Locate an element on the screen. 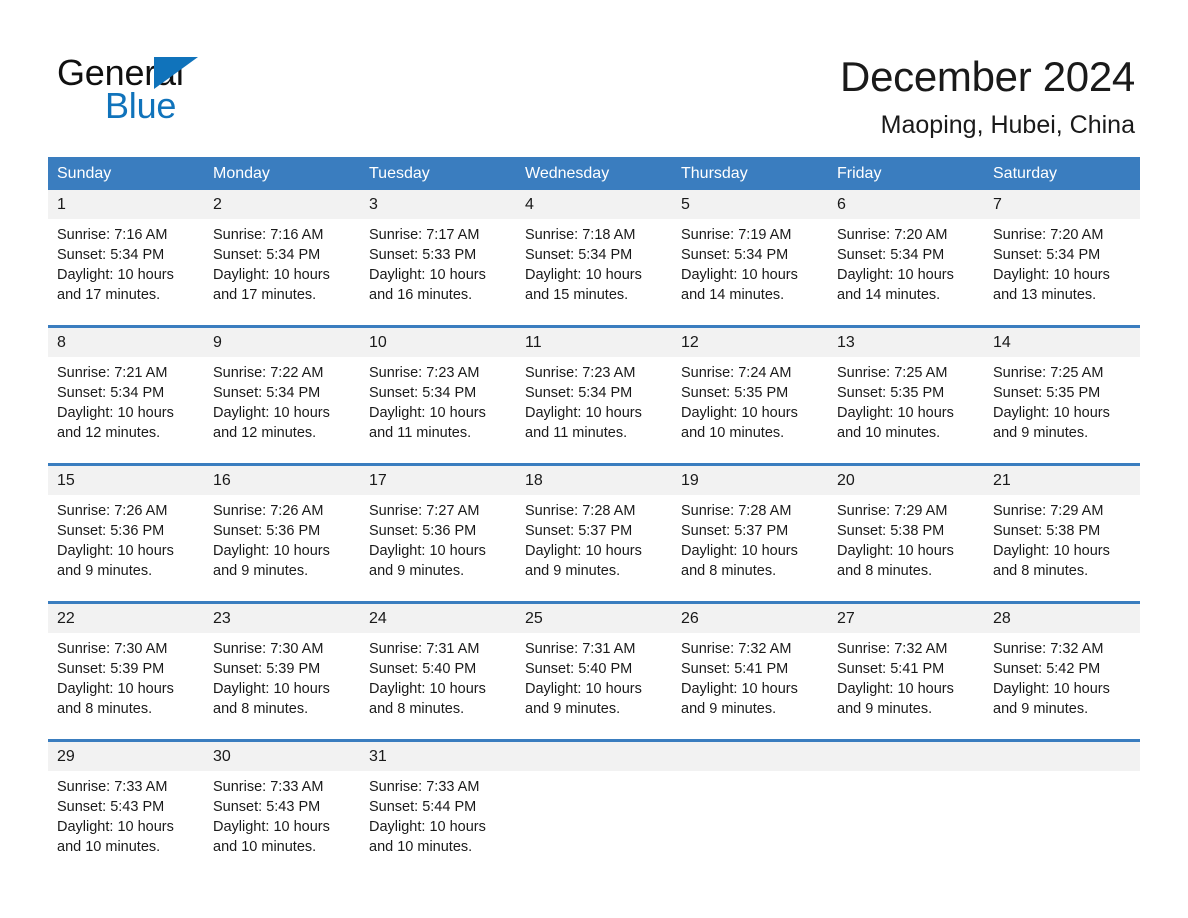 The image size is (1188, 918). week-date-band: 29 30 31 is located at coordinates (594, 756).